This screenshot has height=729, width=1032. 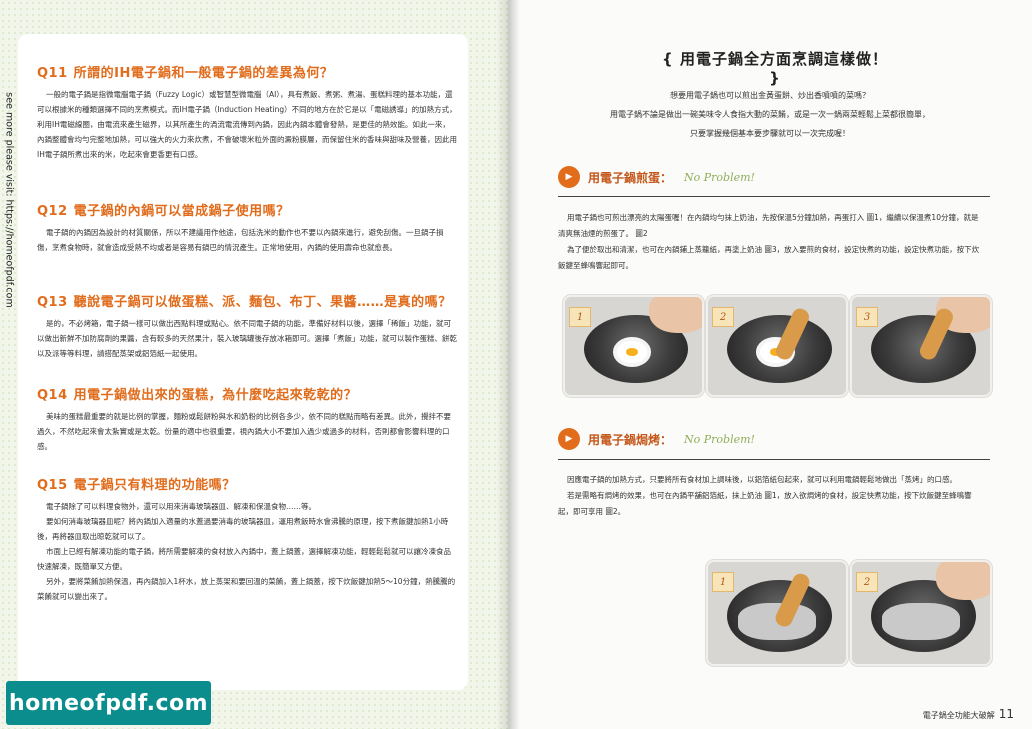 I want to click on question-title: 電子鍋的內鍋可以當成鍋子使用嗎？, so click(x=181, y=211).